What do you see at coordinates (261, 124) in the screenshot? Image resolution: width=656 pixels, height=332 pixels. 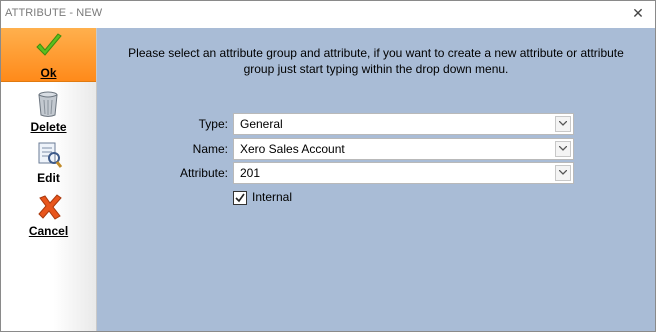 I see `type-value: General` at bounding box center [261, 124].